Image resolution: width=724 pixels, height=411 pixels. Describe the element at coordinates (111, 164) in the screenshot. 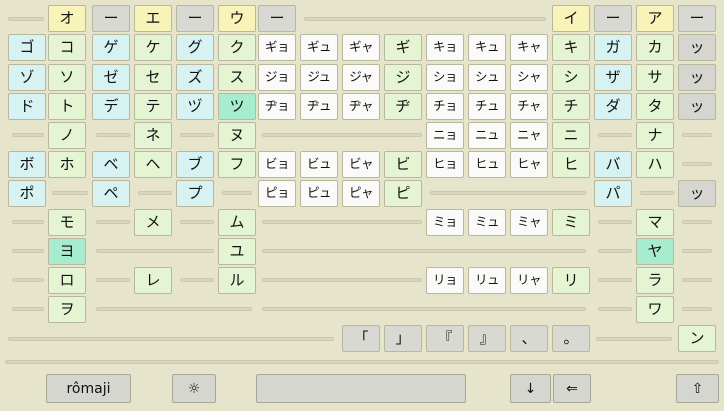

I see `kana-key: ベ` at that location.